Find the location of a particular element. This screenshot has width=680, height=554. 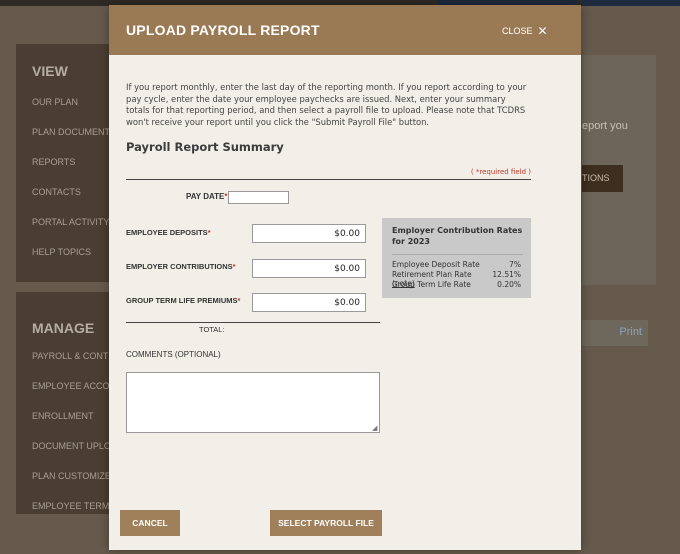

total-label: TOTAL: is located at coordinates (212, 329).